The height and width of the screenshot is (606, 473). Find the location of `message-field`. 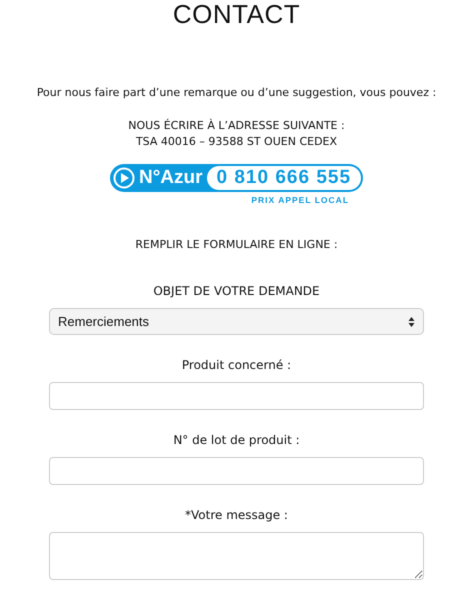

message-field is located at coordinates (236, 556).